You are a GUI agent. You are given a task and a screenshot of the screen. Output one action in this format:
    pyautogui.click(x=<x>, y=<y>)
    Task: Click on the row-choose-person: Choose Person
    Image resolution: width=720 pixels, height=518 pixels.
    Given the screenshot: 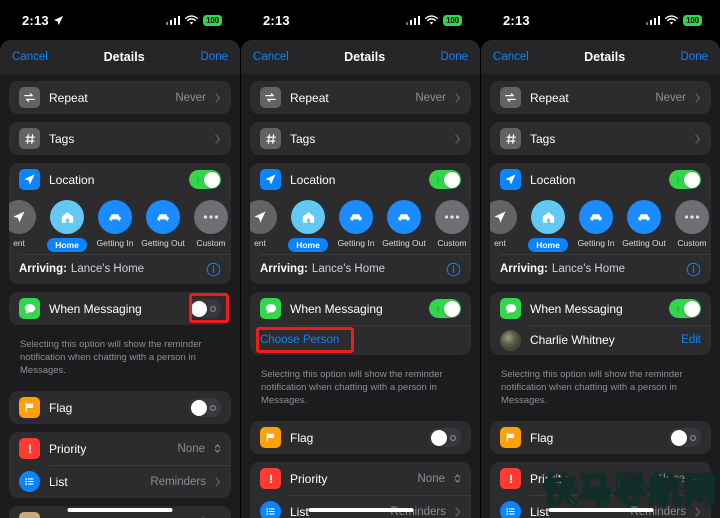 What is the action you would take?
    pyautogui.click(x=360, y=340)
    